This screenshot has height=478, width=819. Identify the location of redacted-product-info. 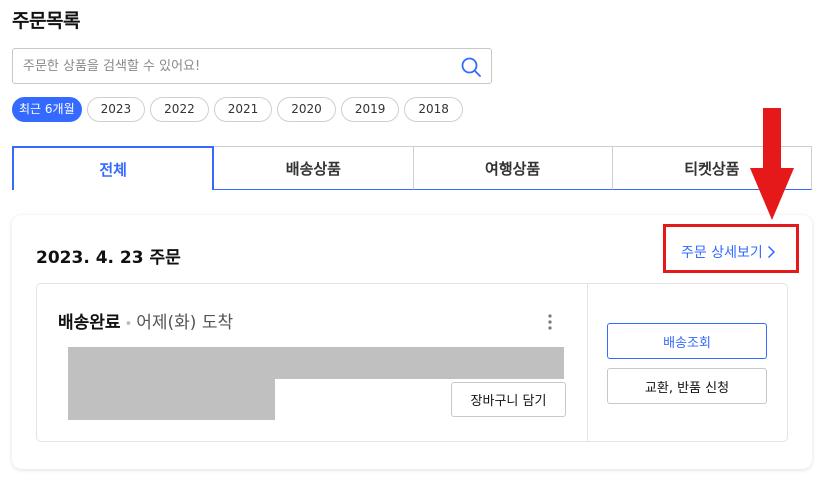
(316, 363).